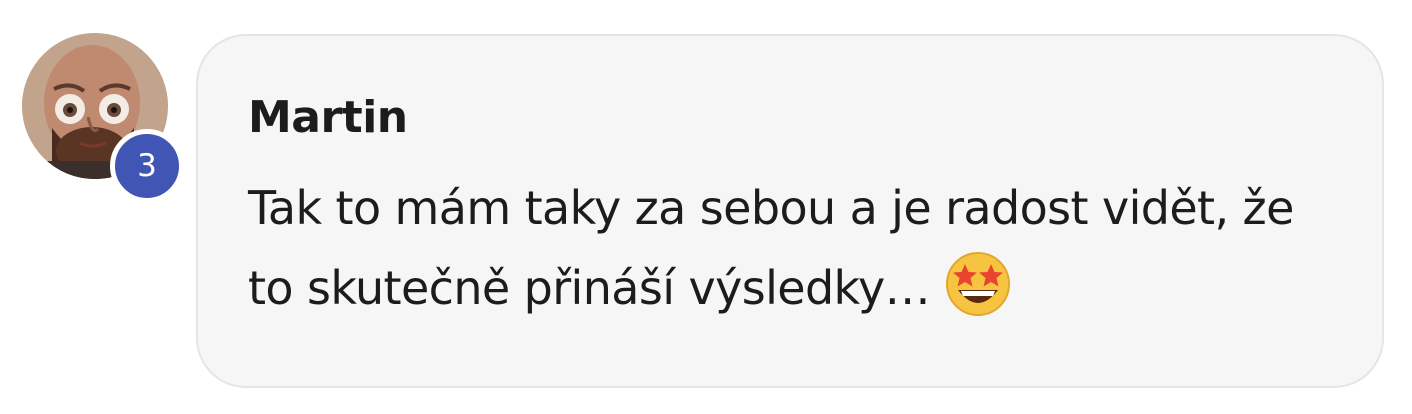 Image resolution: width=1412 pixels, height=414 pixels. What do you see at coordinates (795, 118) in the screenshot?
I see `author-name: Martin` at bounding box center [795, 118].